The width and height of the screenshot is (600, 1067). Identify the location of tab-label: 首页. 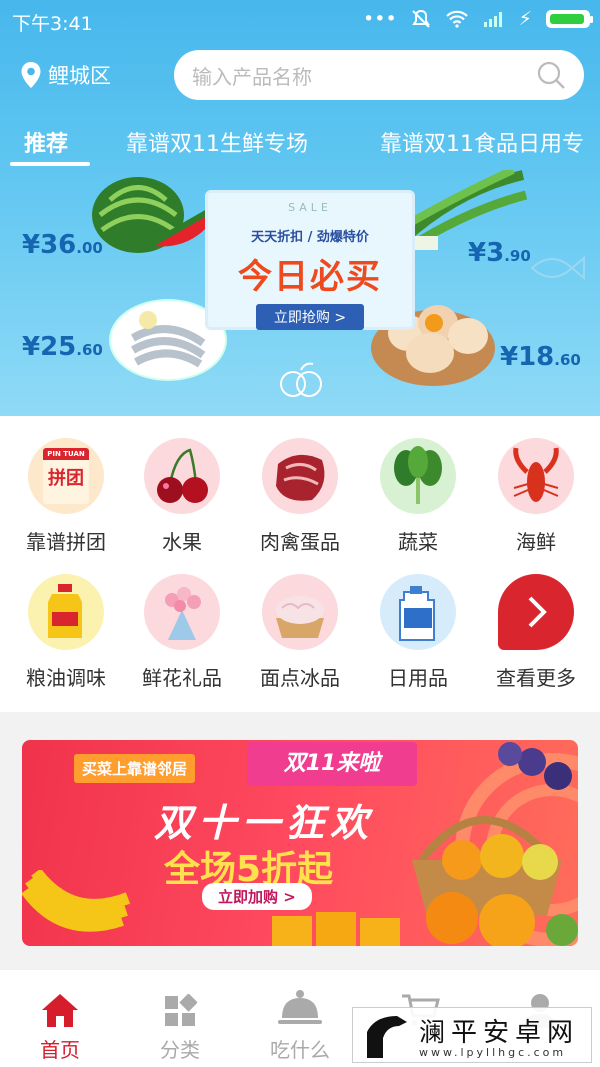
(60, 1050).